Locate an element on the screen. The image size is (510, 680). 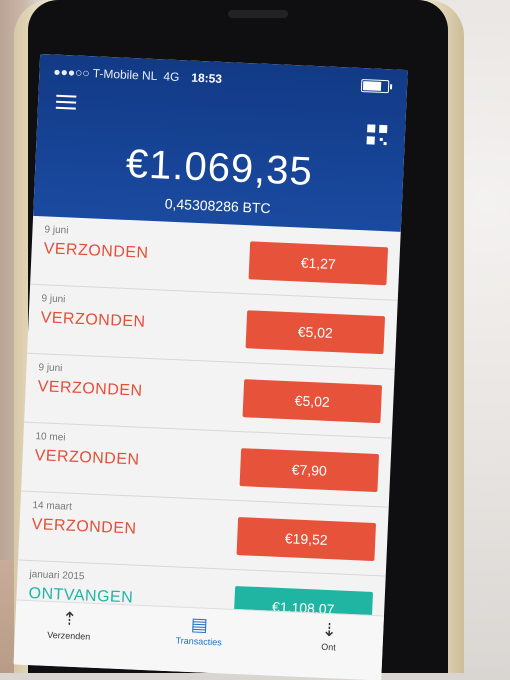
carrier-label: ●●●○○ T-Mobile NL is located at coordinates (105, 74).